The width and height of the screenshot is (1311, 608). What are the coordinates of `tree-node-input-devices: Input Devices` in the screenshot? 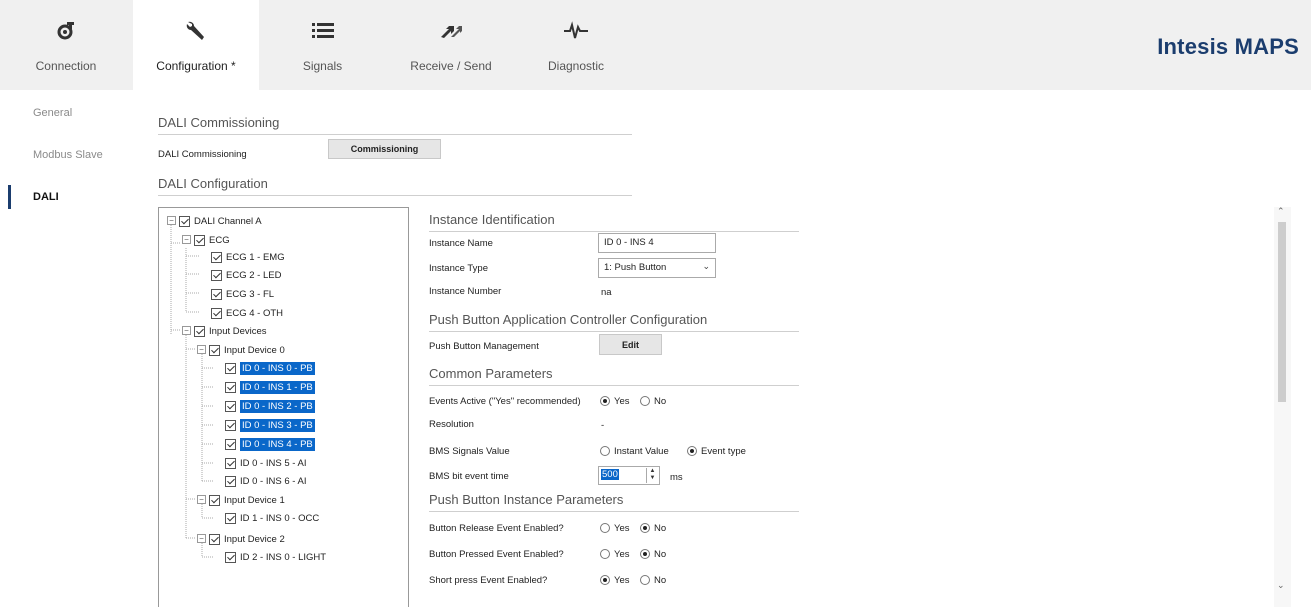 It's located at (230, 331).